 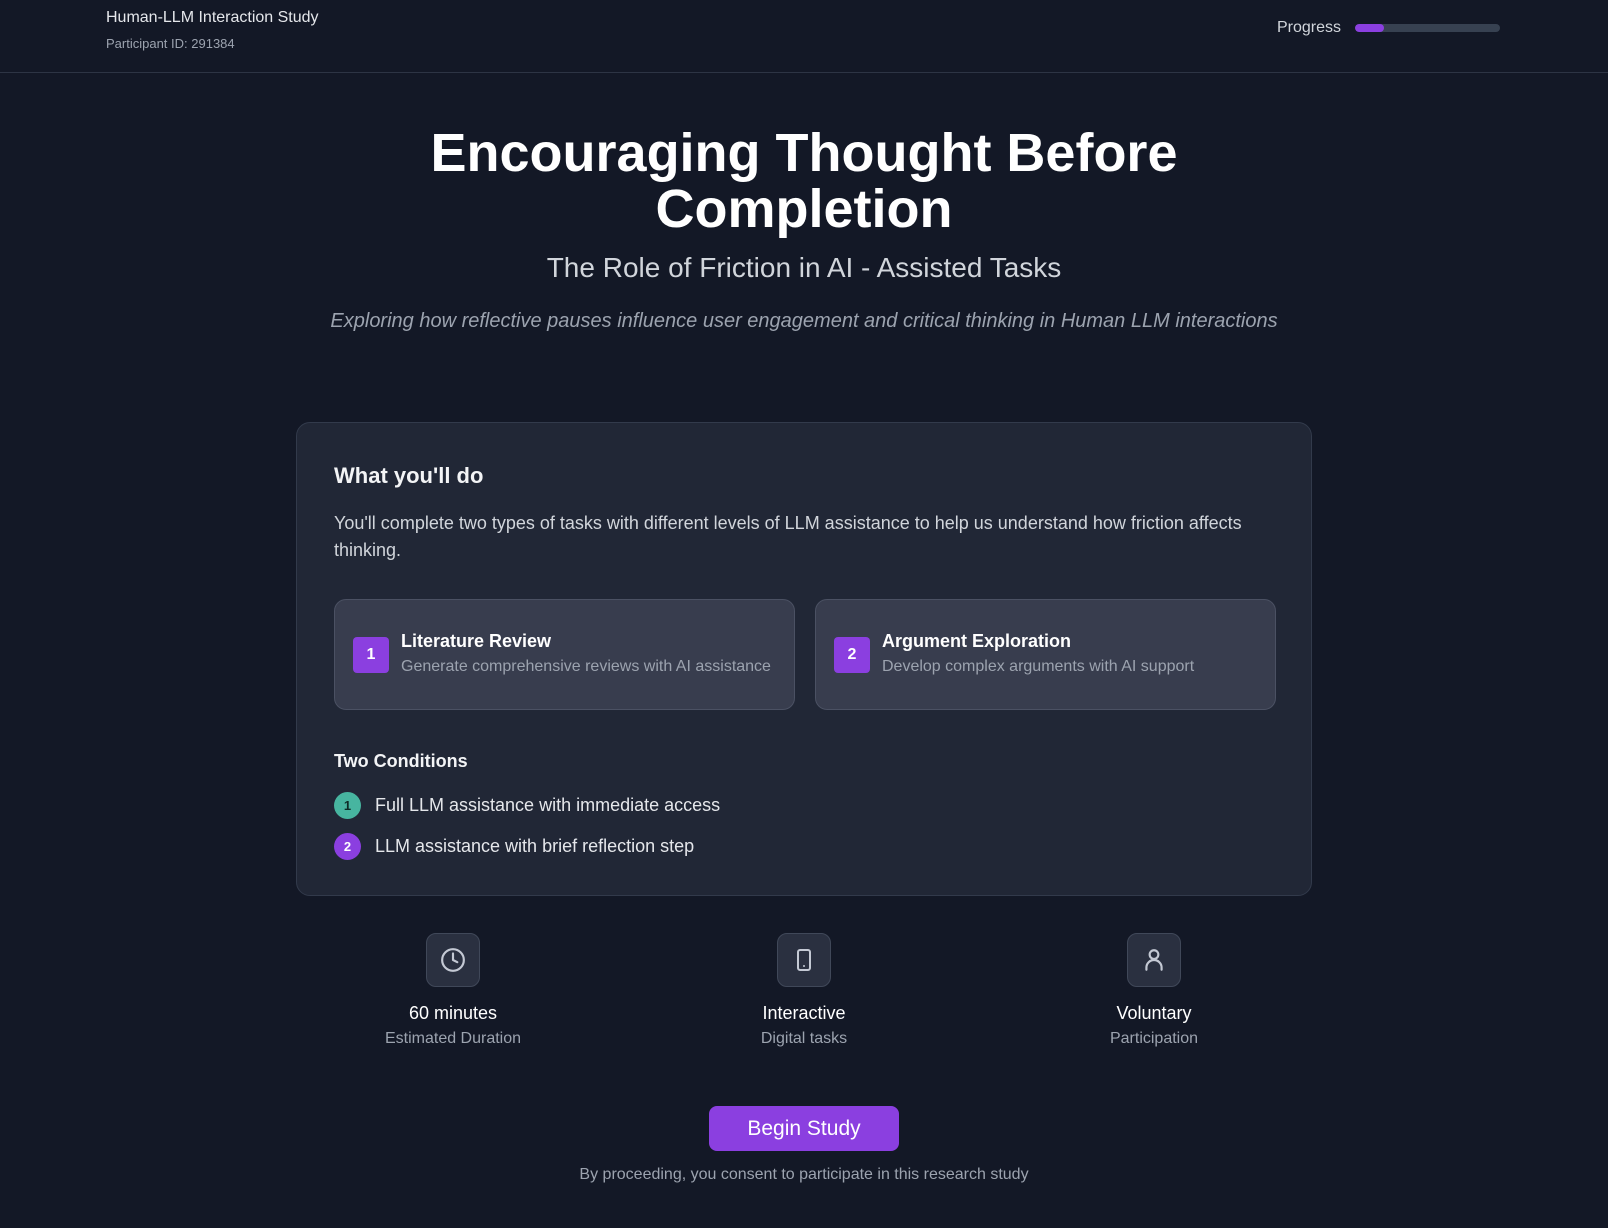 What do you see at coordinates (977, 641) in the screenshot?
I see `task-title: Argument Exploration` at bounding box center [977, 641].